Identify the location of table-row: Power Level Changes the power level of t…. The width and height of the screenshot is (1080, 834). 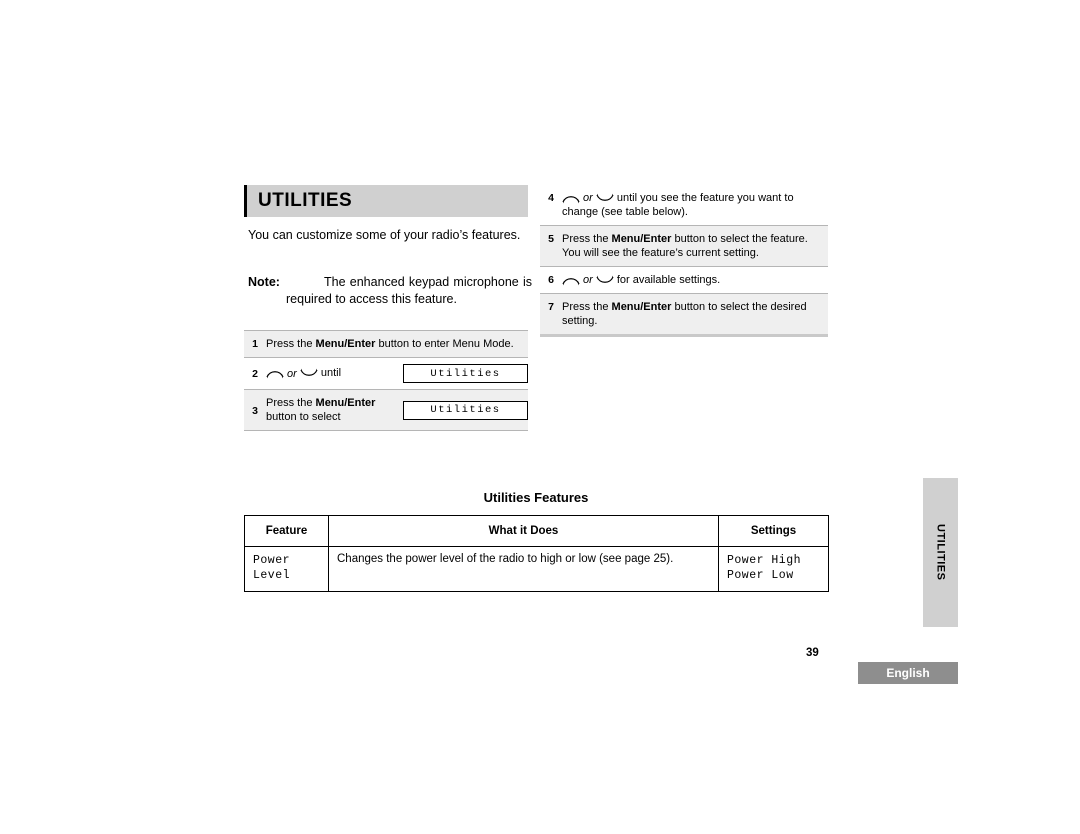
(536, 569).